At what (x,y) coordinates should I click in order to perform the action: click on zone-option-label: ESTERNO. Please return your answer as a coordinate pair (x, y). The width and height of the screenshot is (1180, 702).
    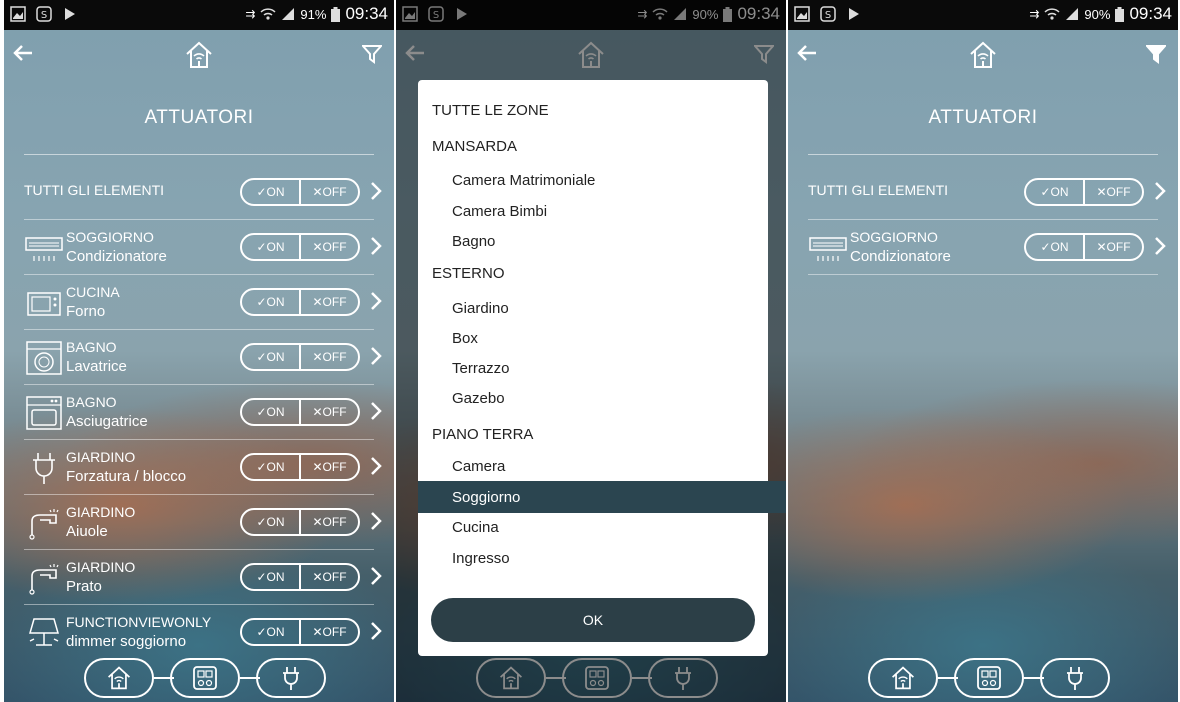
    Looking at the image, I should click on (468, 273).